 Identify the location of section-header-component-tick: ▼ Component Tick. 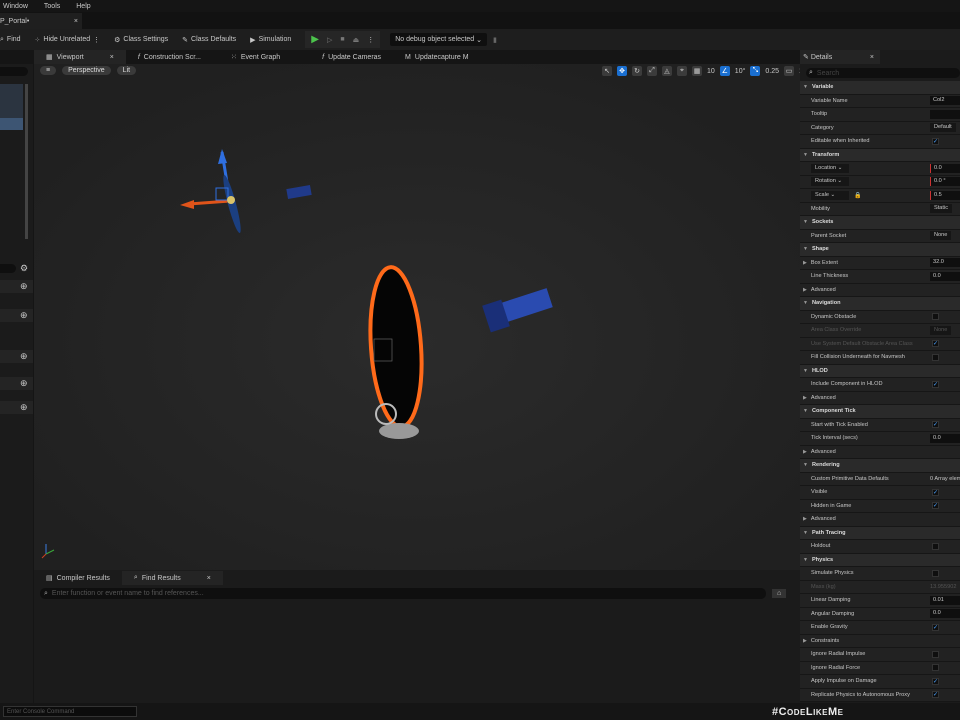
(880, 412).